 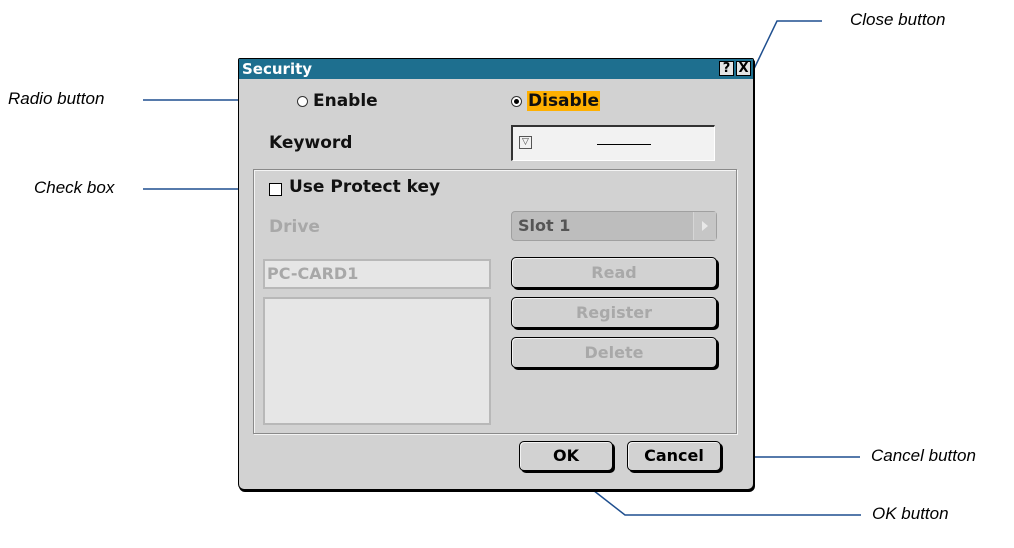 I want to click on key-list-box, so click(x=377, y=361).